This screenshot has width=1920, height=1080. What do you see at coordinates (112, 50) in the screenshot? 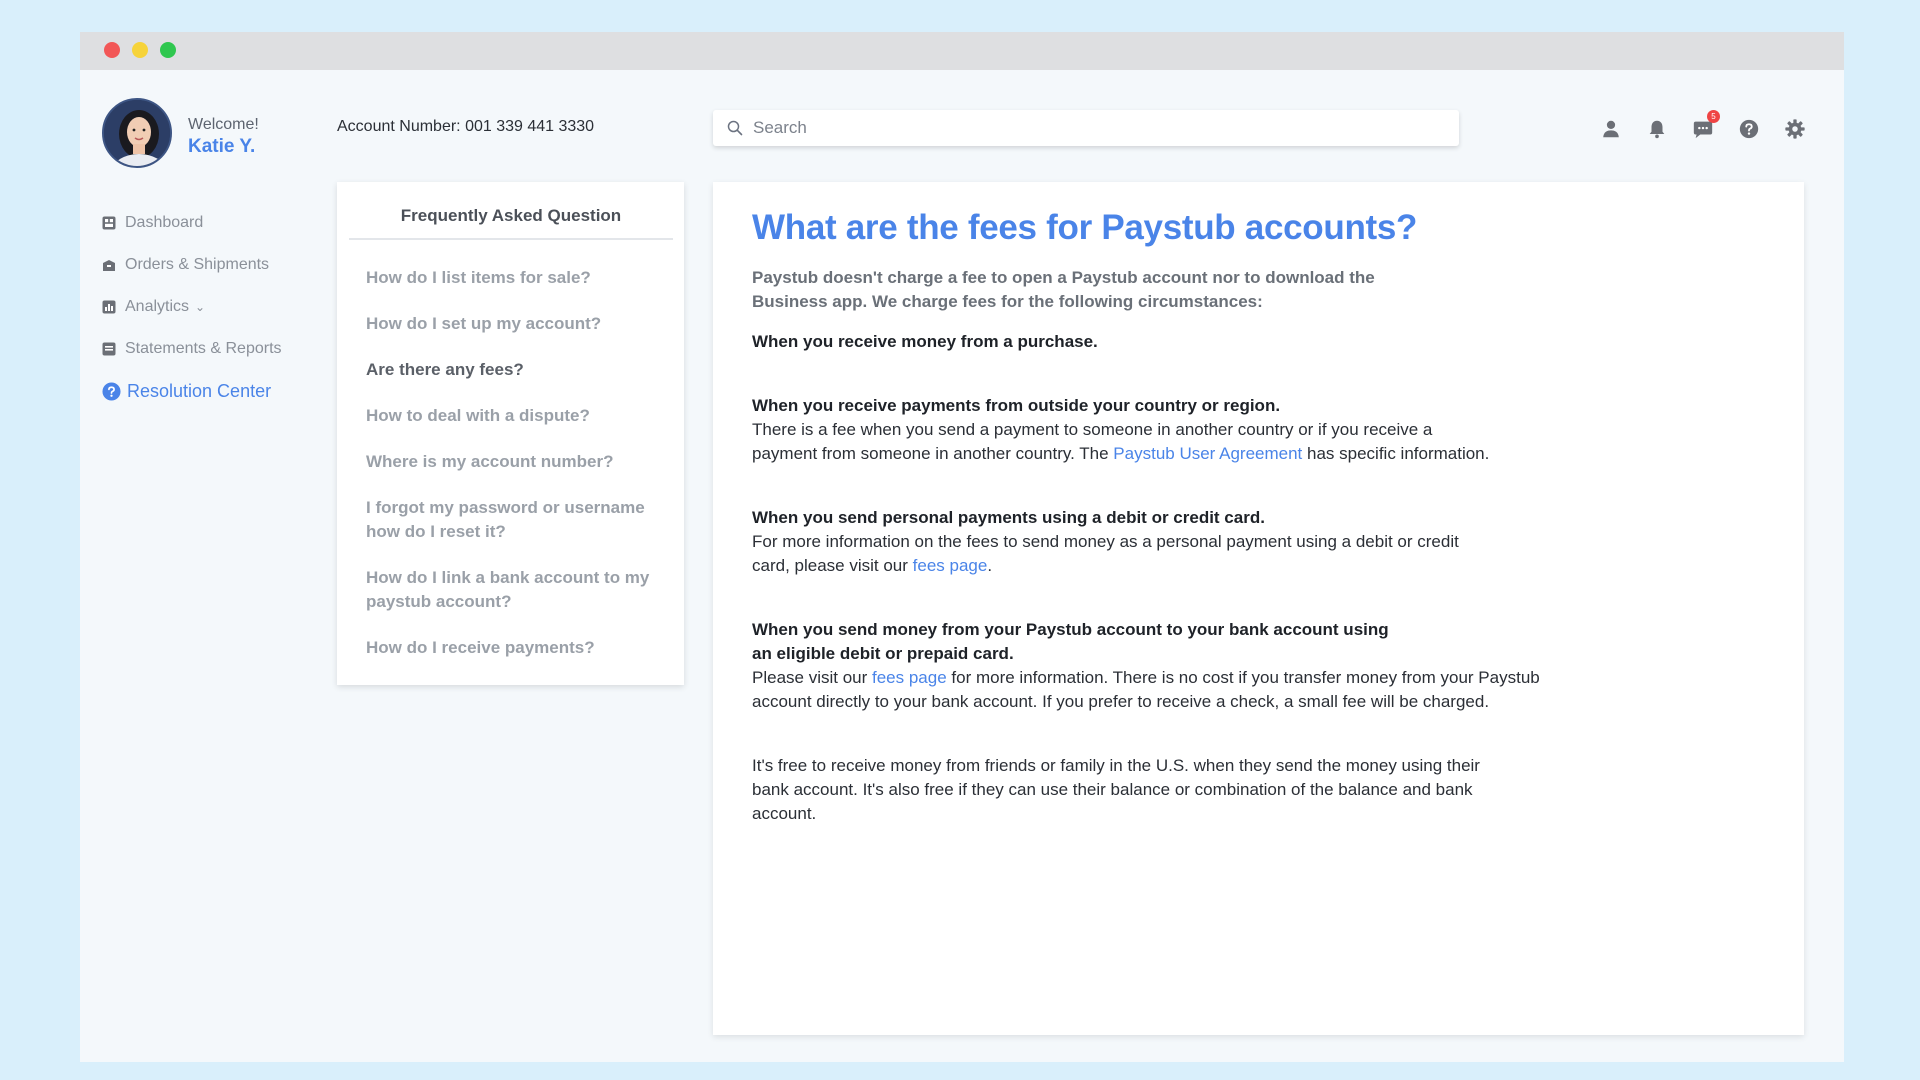
I see `close-window-button` at bounding box center [112, 50].